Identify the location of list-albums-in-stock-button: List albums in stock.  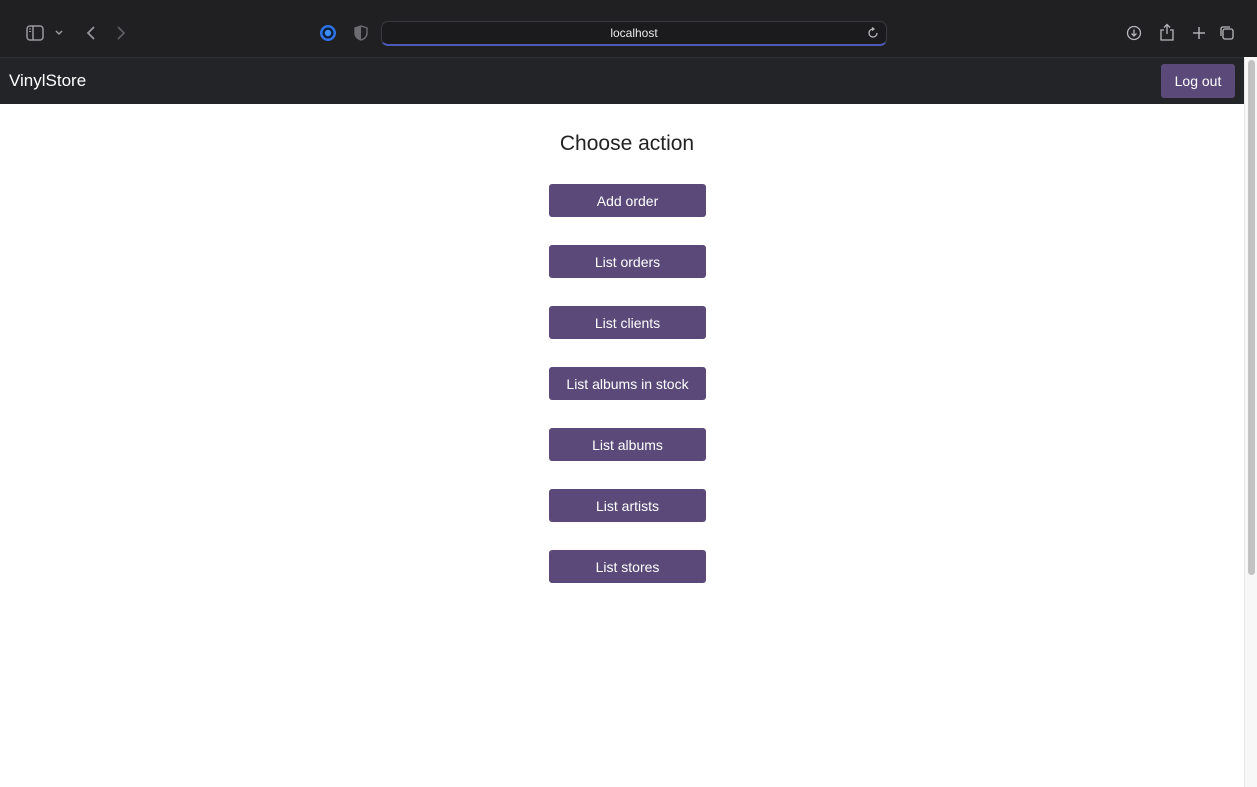
(627, 383).